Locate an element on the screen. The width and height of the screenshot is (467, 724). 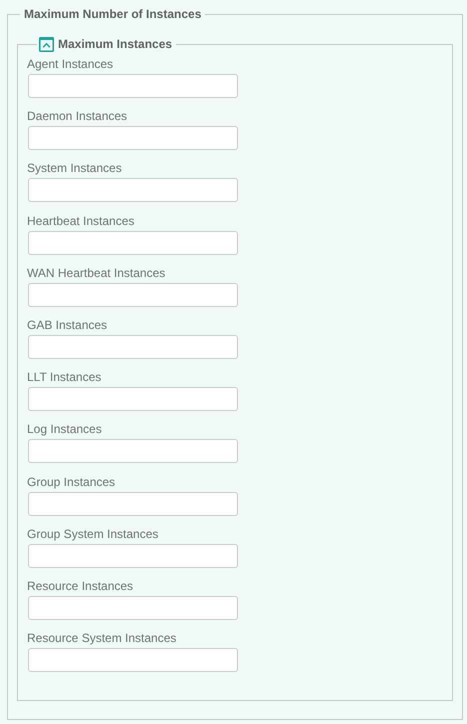
field-label: Agent Instances is located at coordinates (70, 64).